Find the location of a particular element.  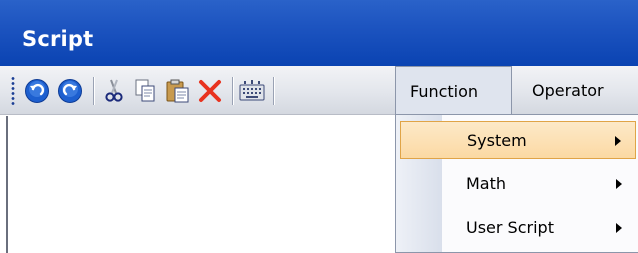

menu-item-label: Math is located at coordinates (486, 183).